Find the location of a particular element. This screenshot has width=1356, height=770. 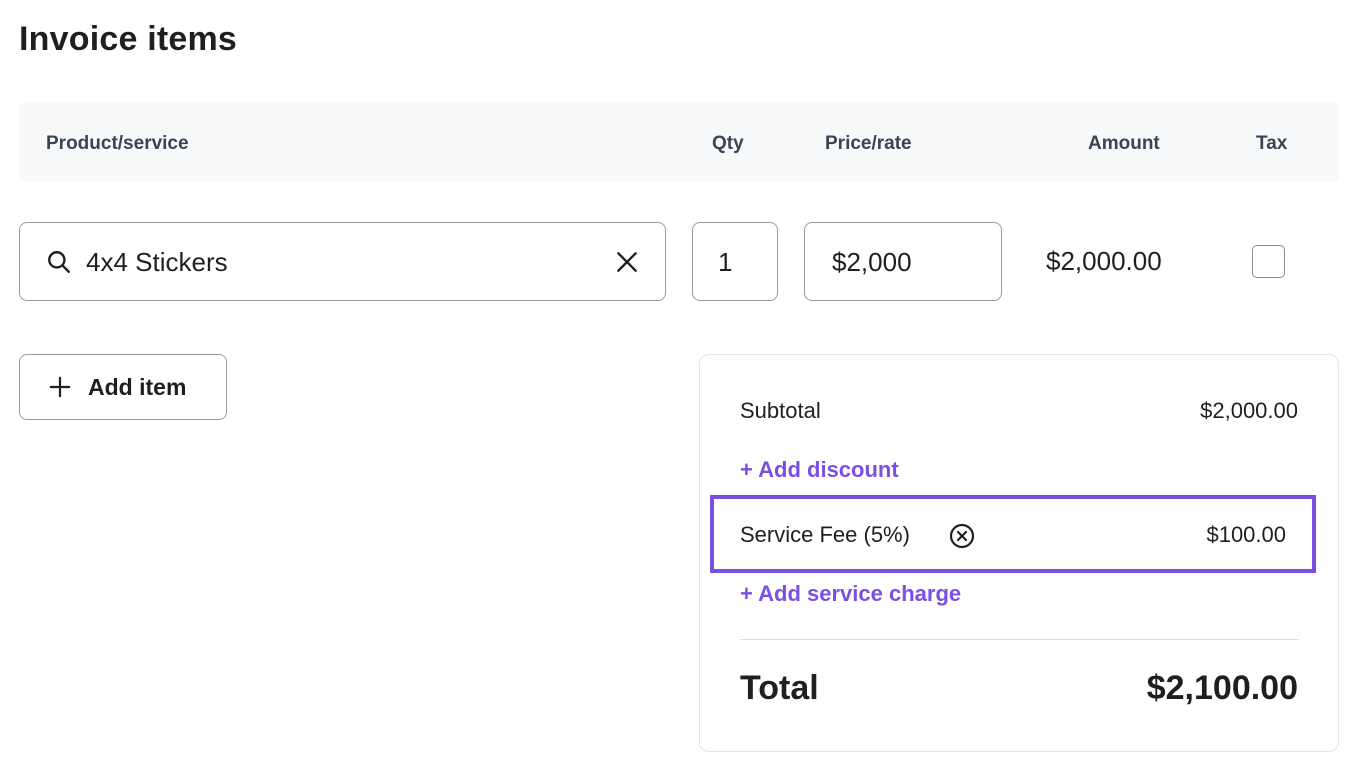

circle-x-icon is located at coordinates (962, 536).